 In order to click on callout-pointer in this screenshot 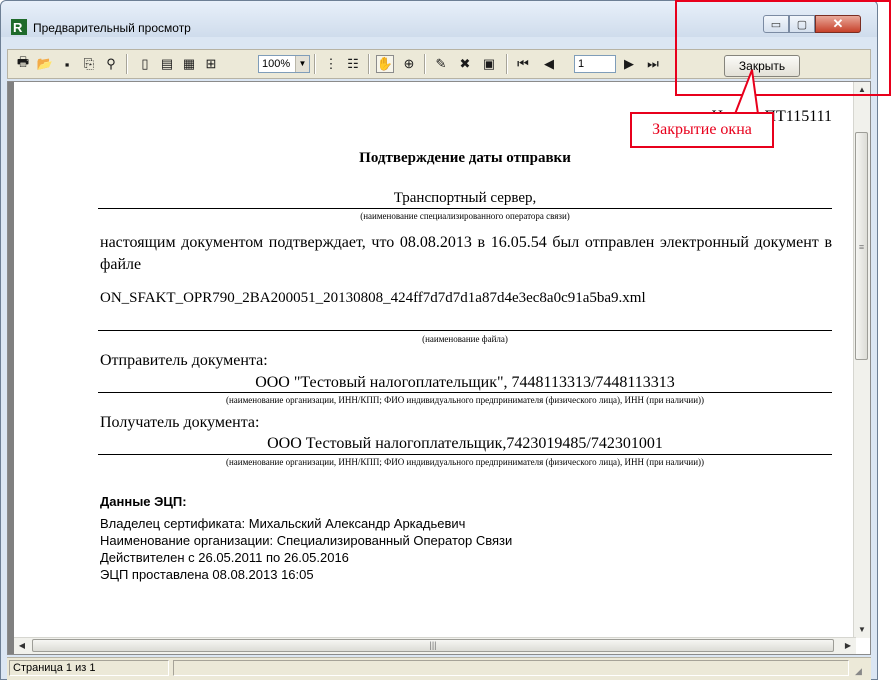, I will do `click(746, 92)`.